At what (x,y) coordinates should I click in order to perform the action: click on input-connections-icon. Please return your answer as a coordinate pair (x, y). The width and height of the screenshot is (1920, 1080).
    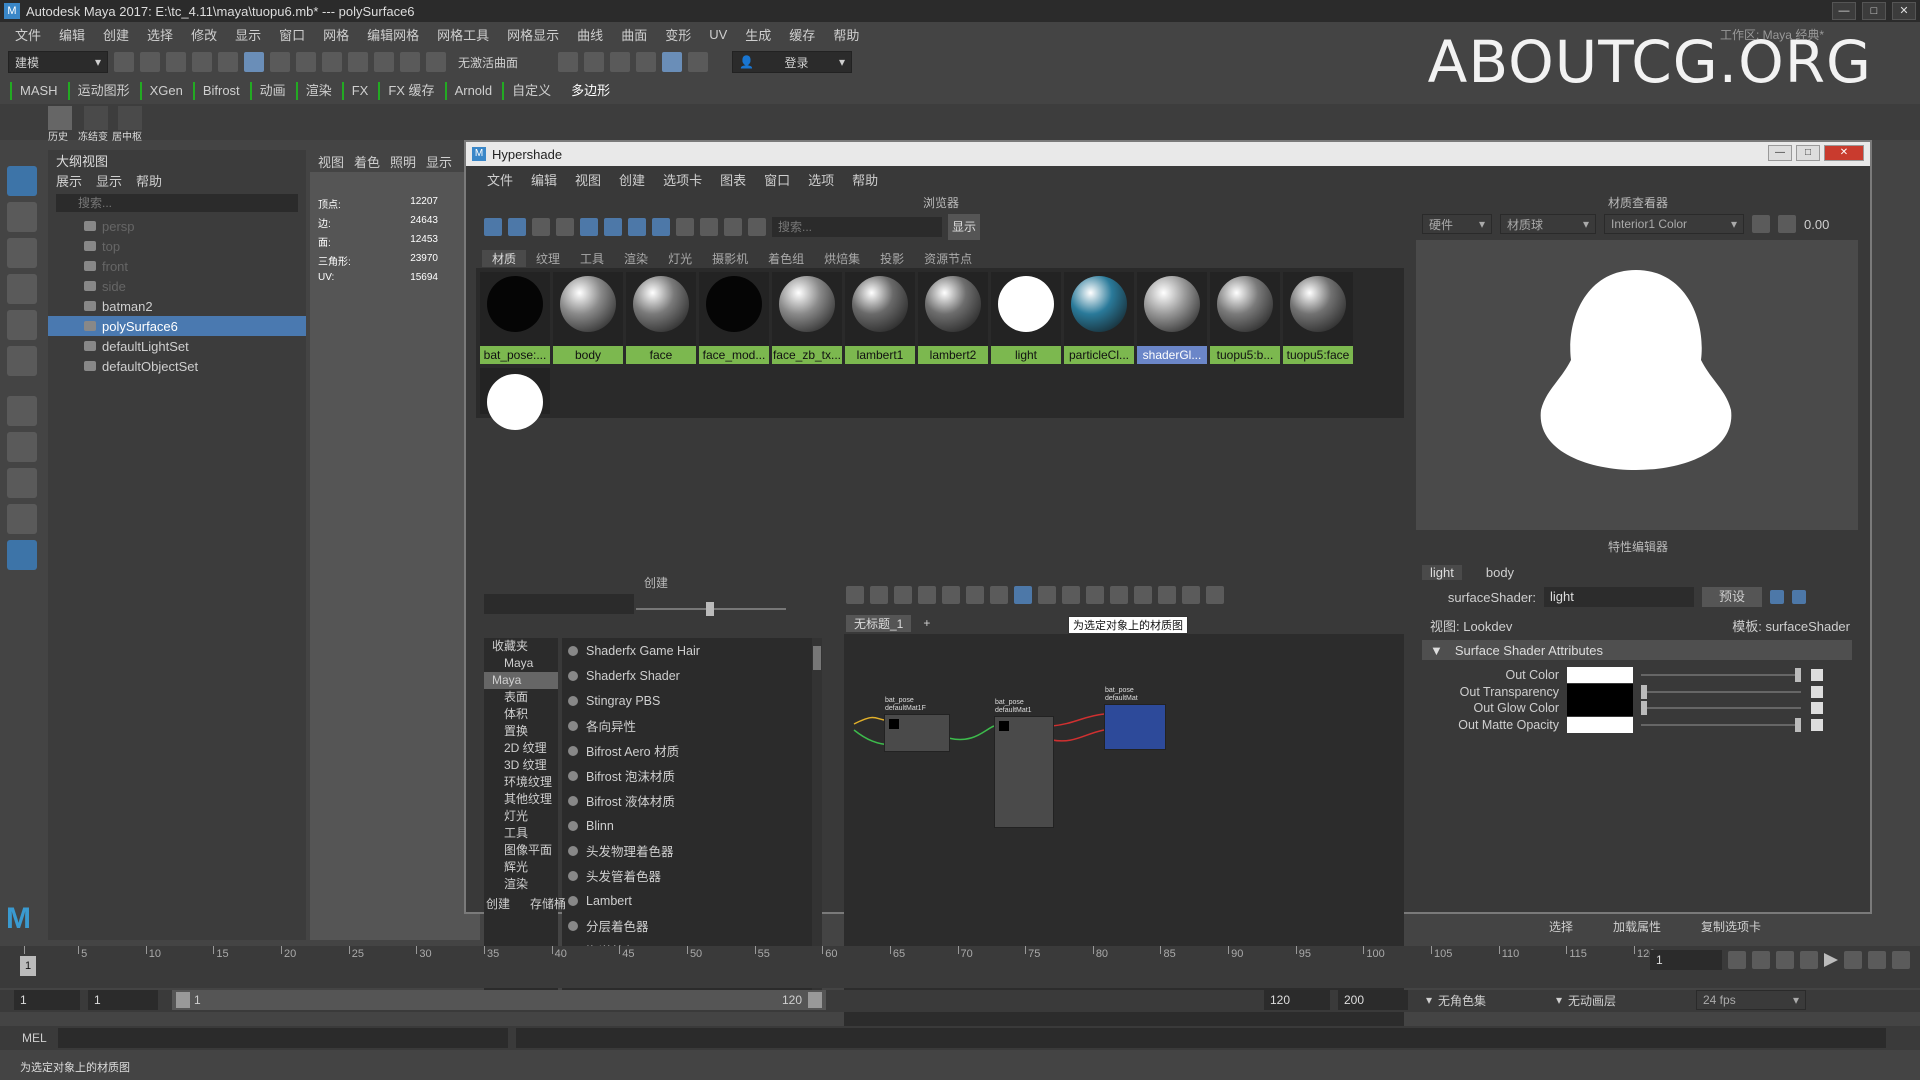
    Looking at the image, I should click on (855, 595).